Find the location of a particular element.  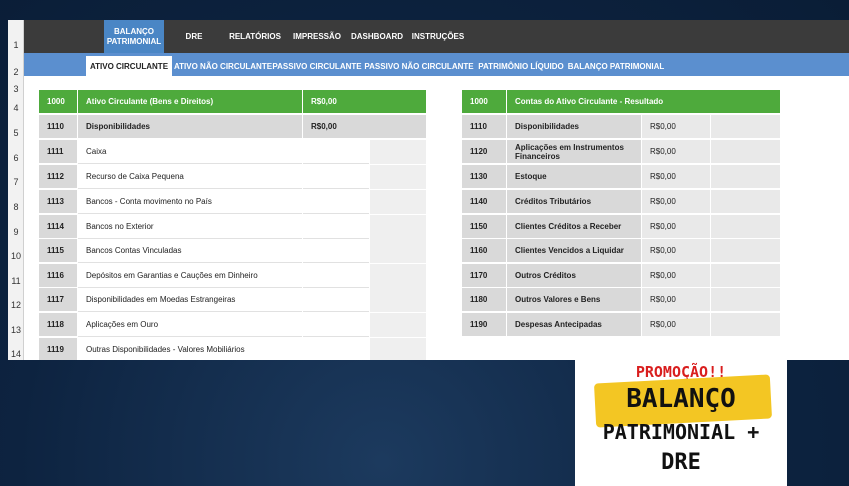

row-number: 1 is located at coordinates (16, 45).